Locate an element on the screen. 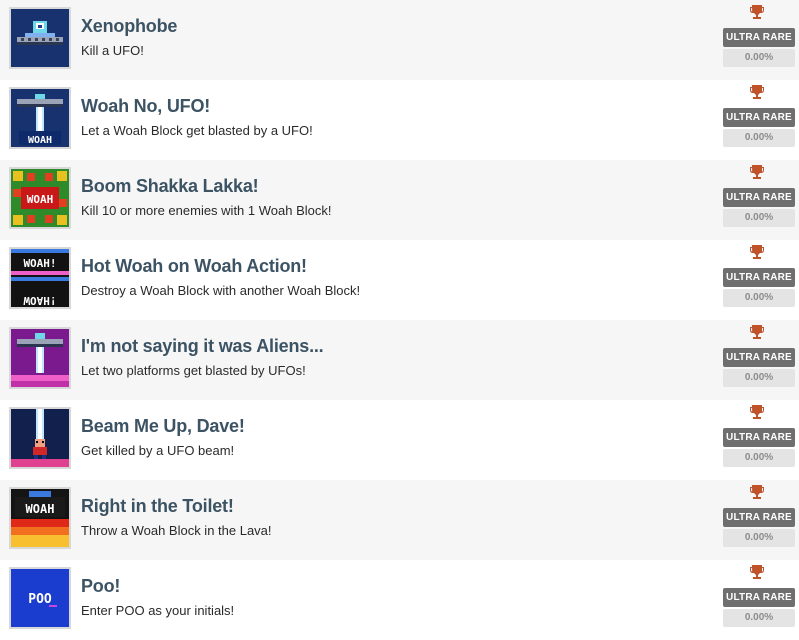 This screenshot has height=640, width=799. icon-text-mirrored: WOAH! is located at coordinates (39, 300).